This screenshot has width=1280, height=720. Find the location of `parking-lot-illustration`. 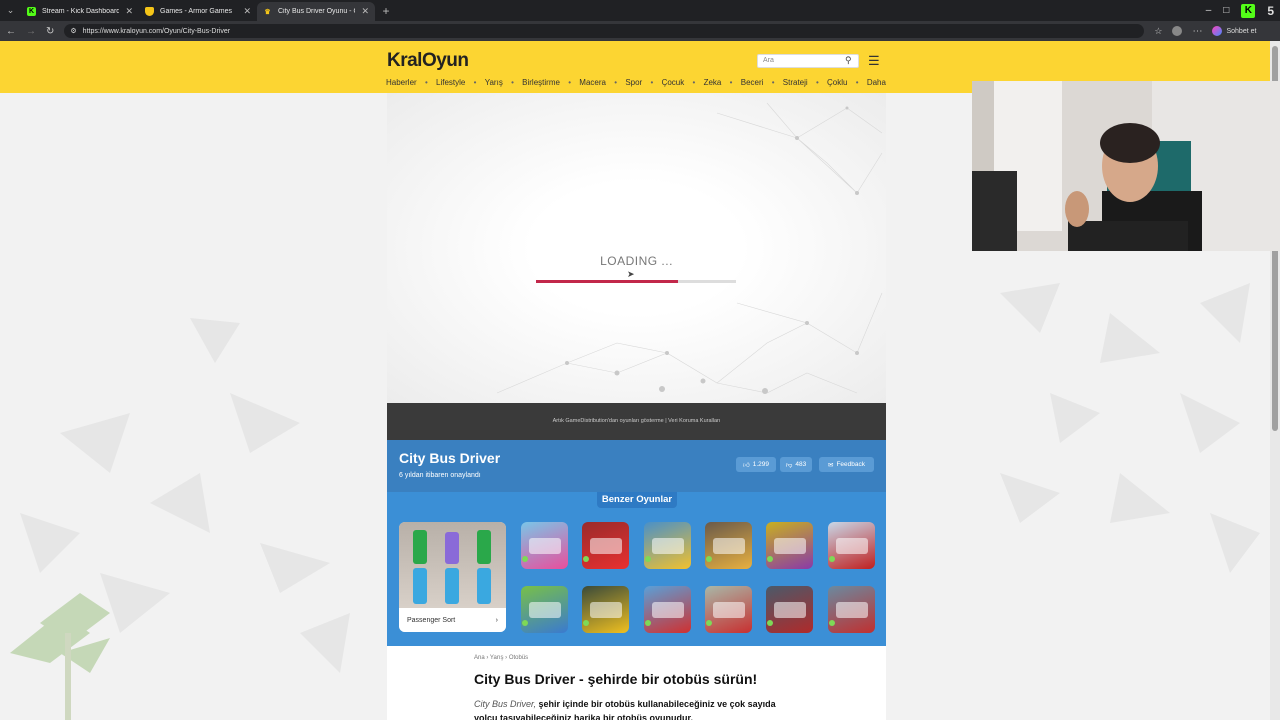

parking-lot-illustration is located at coordinates (452, 567).